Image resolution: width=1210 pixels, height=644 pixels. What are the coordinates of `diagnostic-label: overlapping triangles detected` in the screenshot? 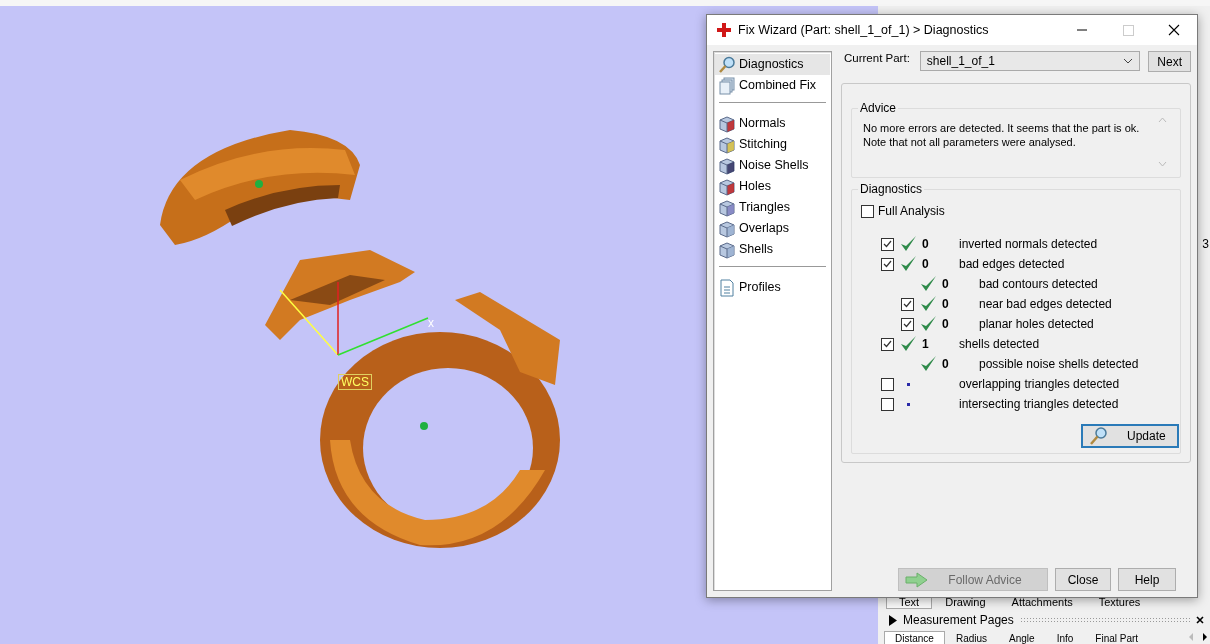 It's located at (1039, 384).